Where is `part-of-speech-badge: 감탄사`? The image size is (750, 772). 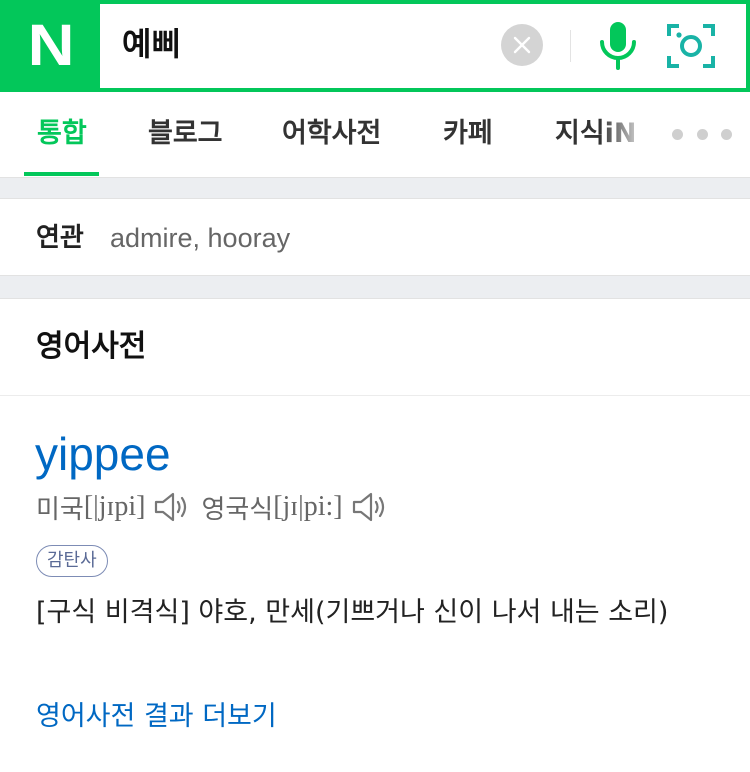
part-of-speech-badge: 감탄사 is located at coordinates (72, 561).